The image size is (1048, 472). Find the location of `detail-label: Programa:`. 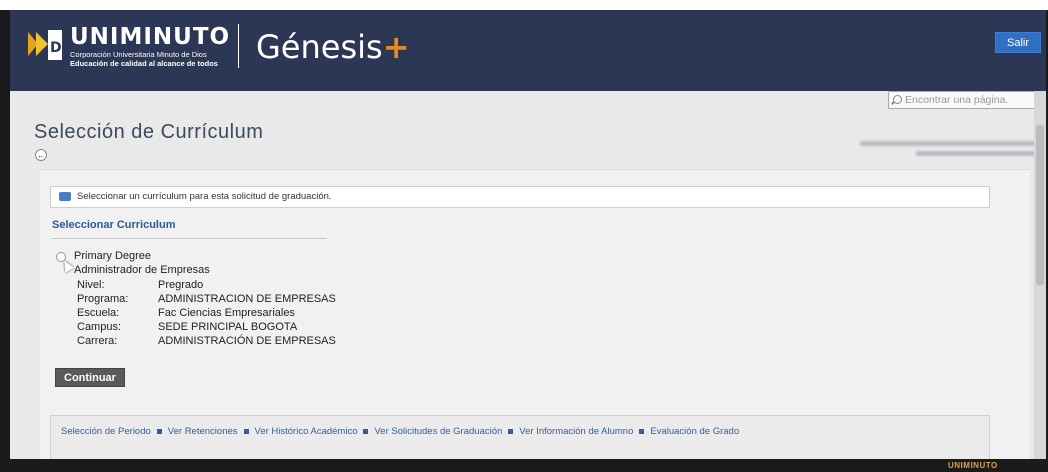

detail-label: Programa: is located at coordinates (103, 299).